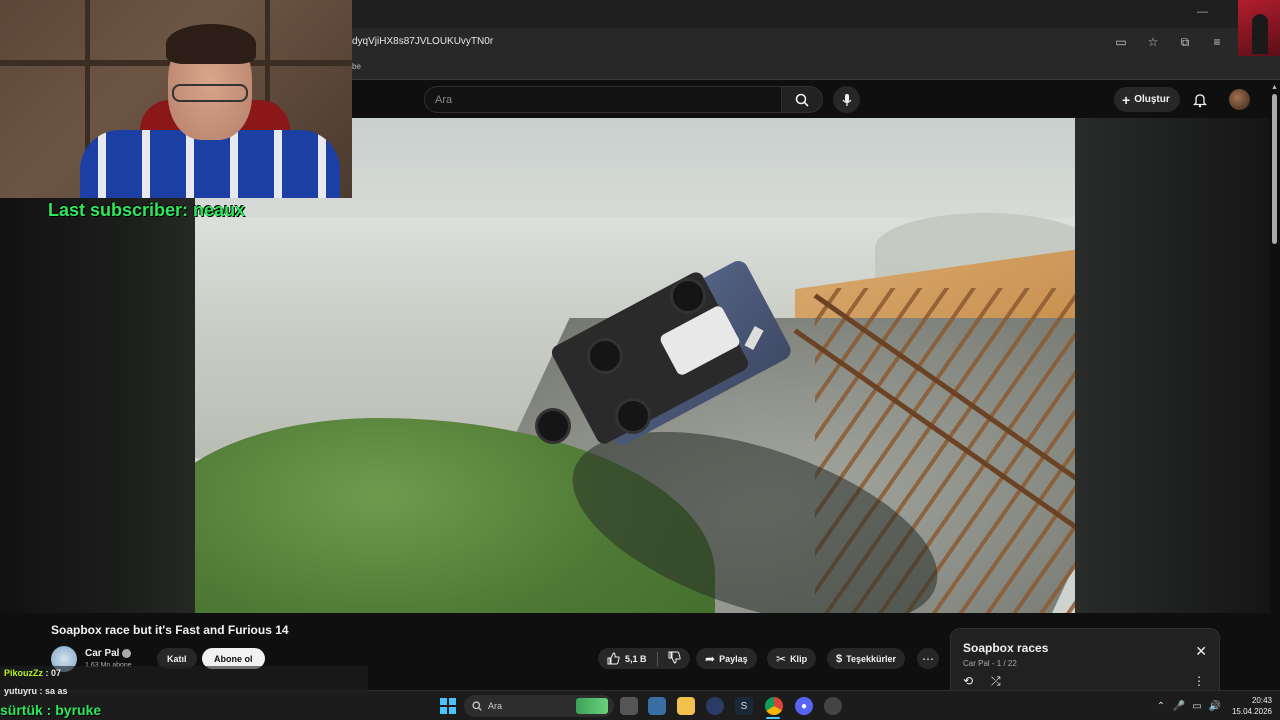 This screenshot has width=1280, height=720. I want to click on search-input: Ara, so click(603, 99).